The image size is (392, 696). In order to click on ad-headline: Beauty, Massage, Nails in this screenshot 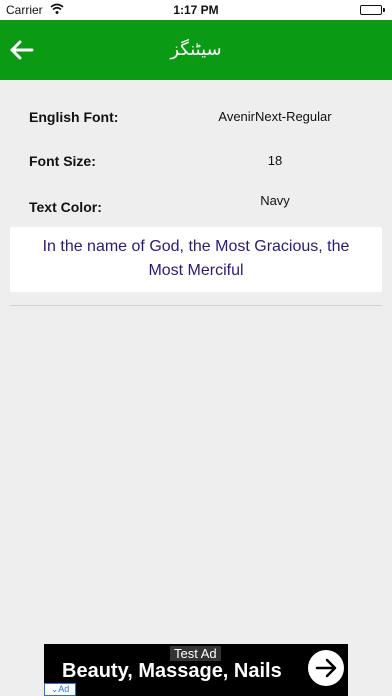, I will do `click(172, 671)`.